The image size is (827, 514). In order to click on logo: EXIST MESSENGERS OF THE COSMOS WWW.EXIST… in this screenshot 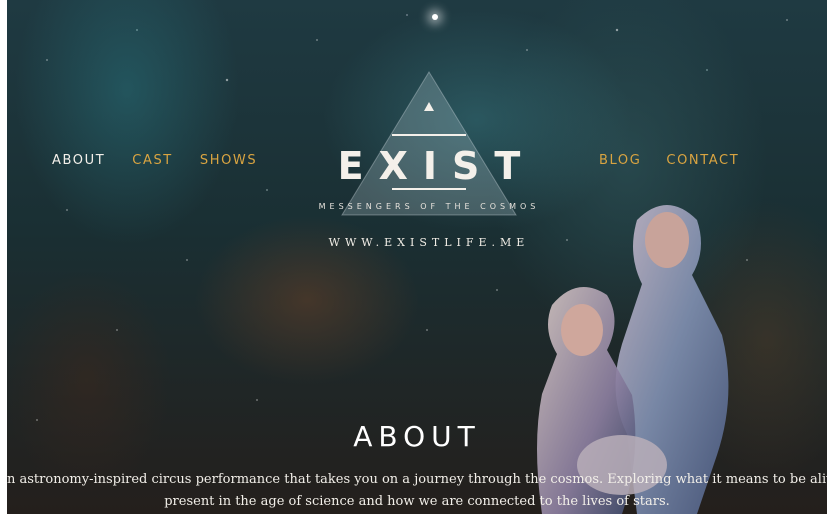, I will do `click(429, 170)`.